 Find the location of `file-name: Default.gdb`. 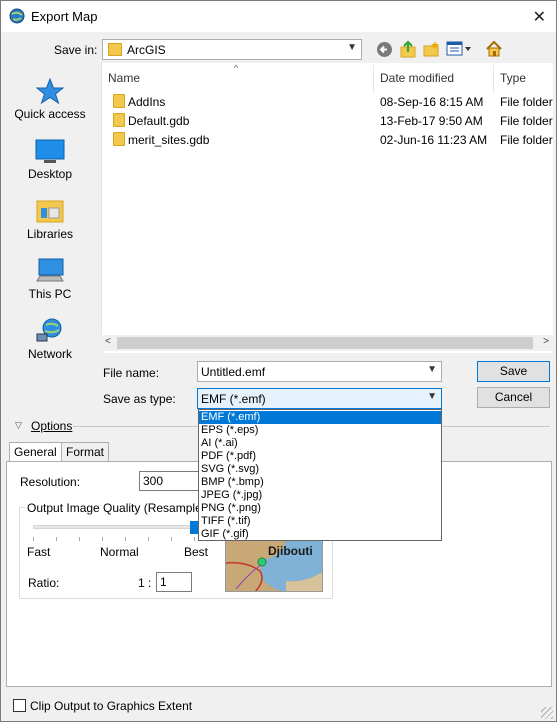

file-name: Default.gdb is located at coordinates (159, 121).